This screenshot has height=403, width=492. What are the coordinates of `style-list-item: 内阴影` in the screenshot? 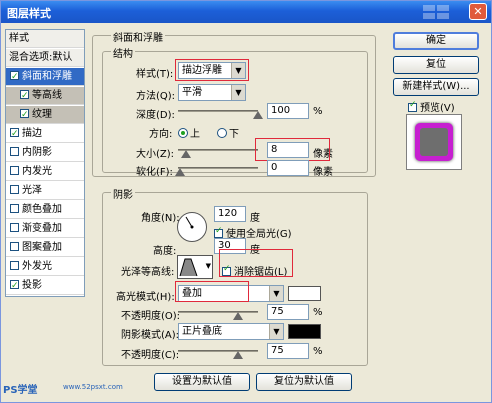 It's located at (45, 153).